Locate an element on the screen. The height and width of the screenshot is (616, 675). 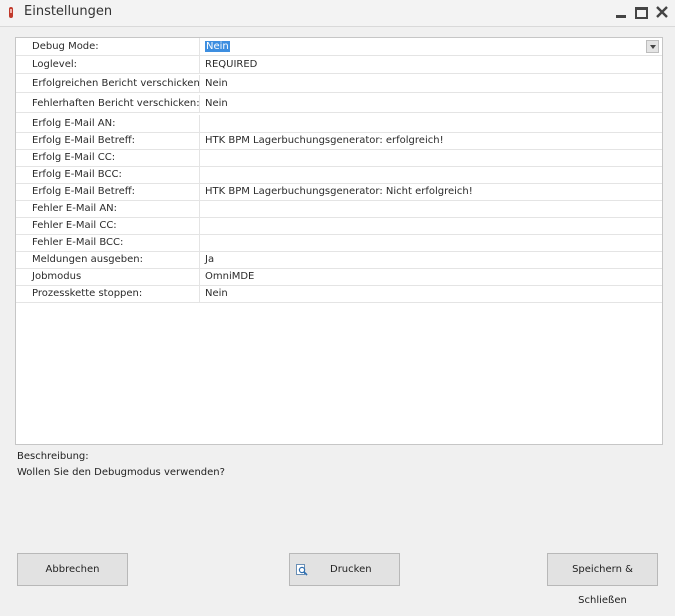
maximize-icon is located at coordinates (641, 13).